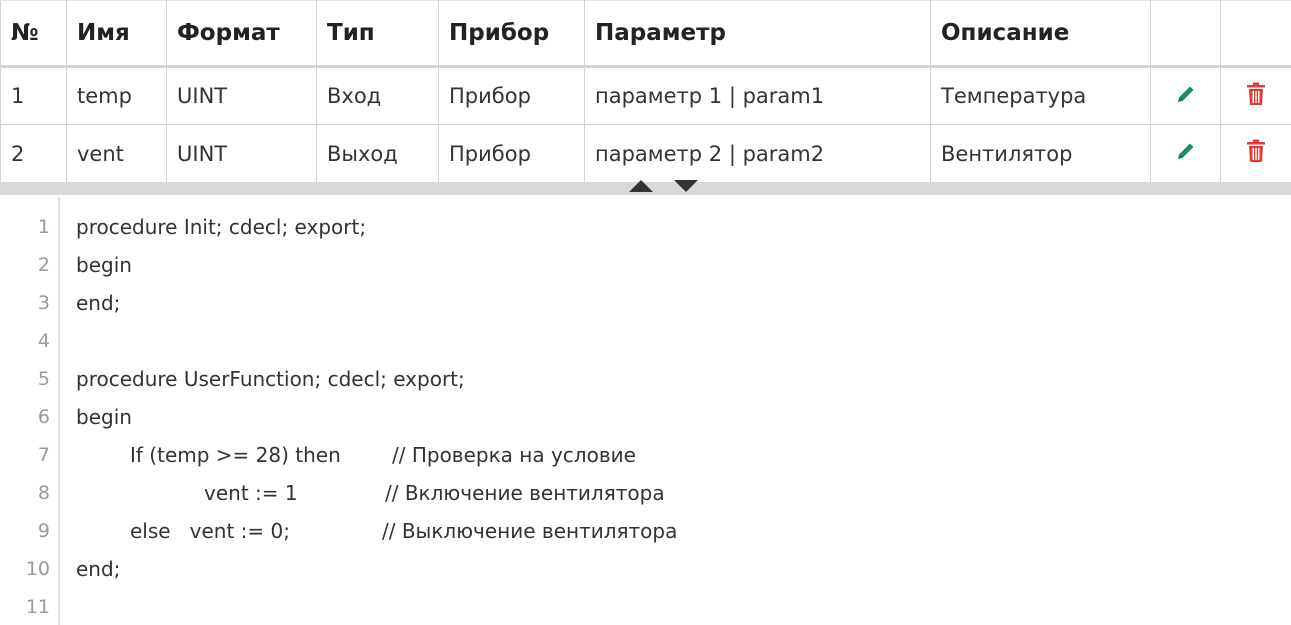 The height and width of the screenshot is (625, 1291). I want to click on cell-type: Выход, so click(377, 153).